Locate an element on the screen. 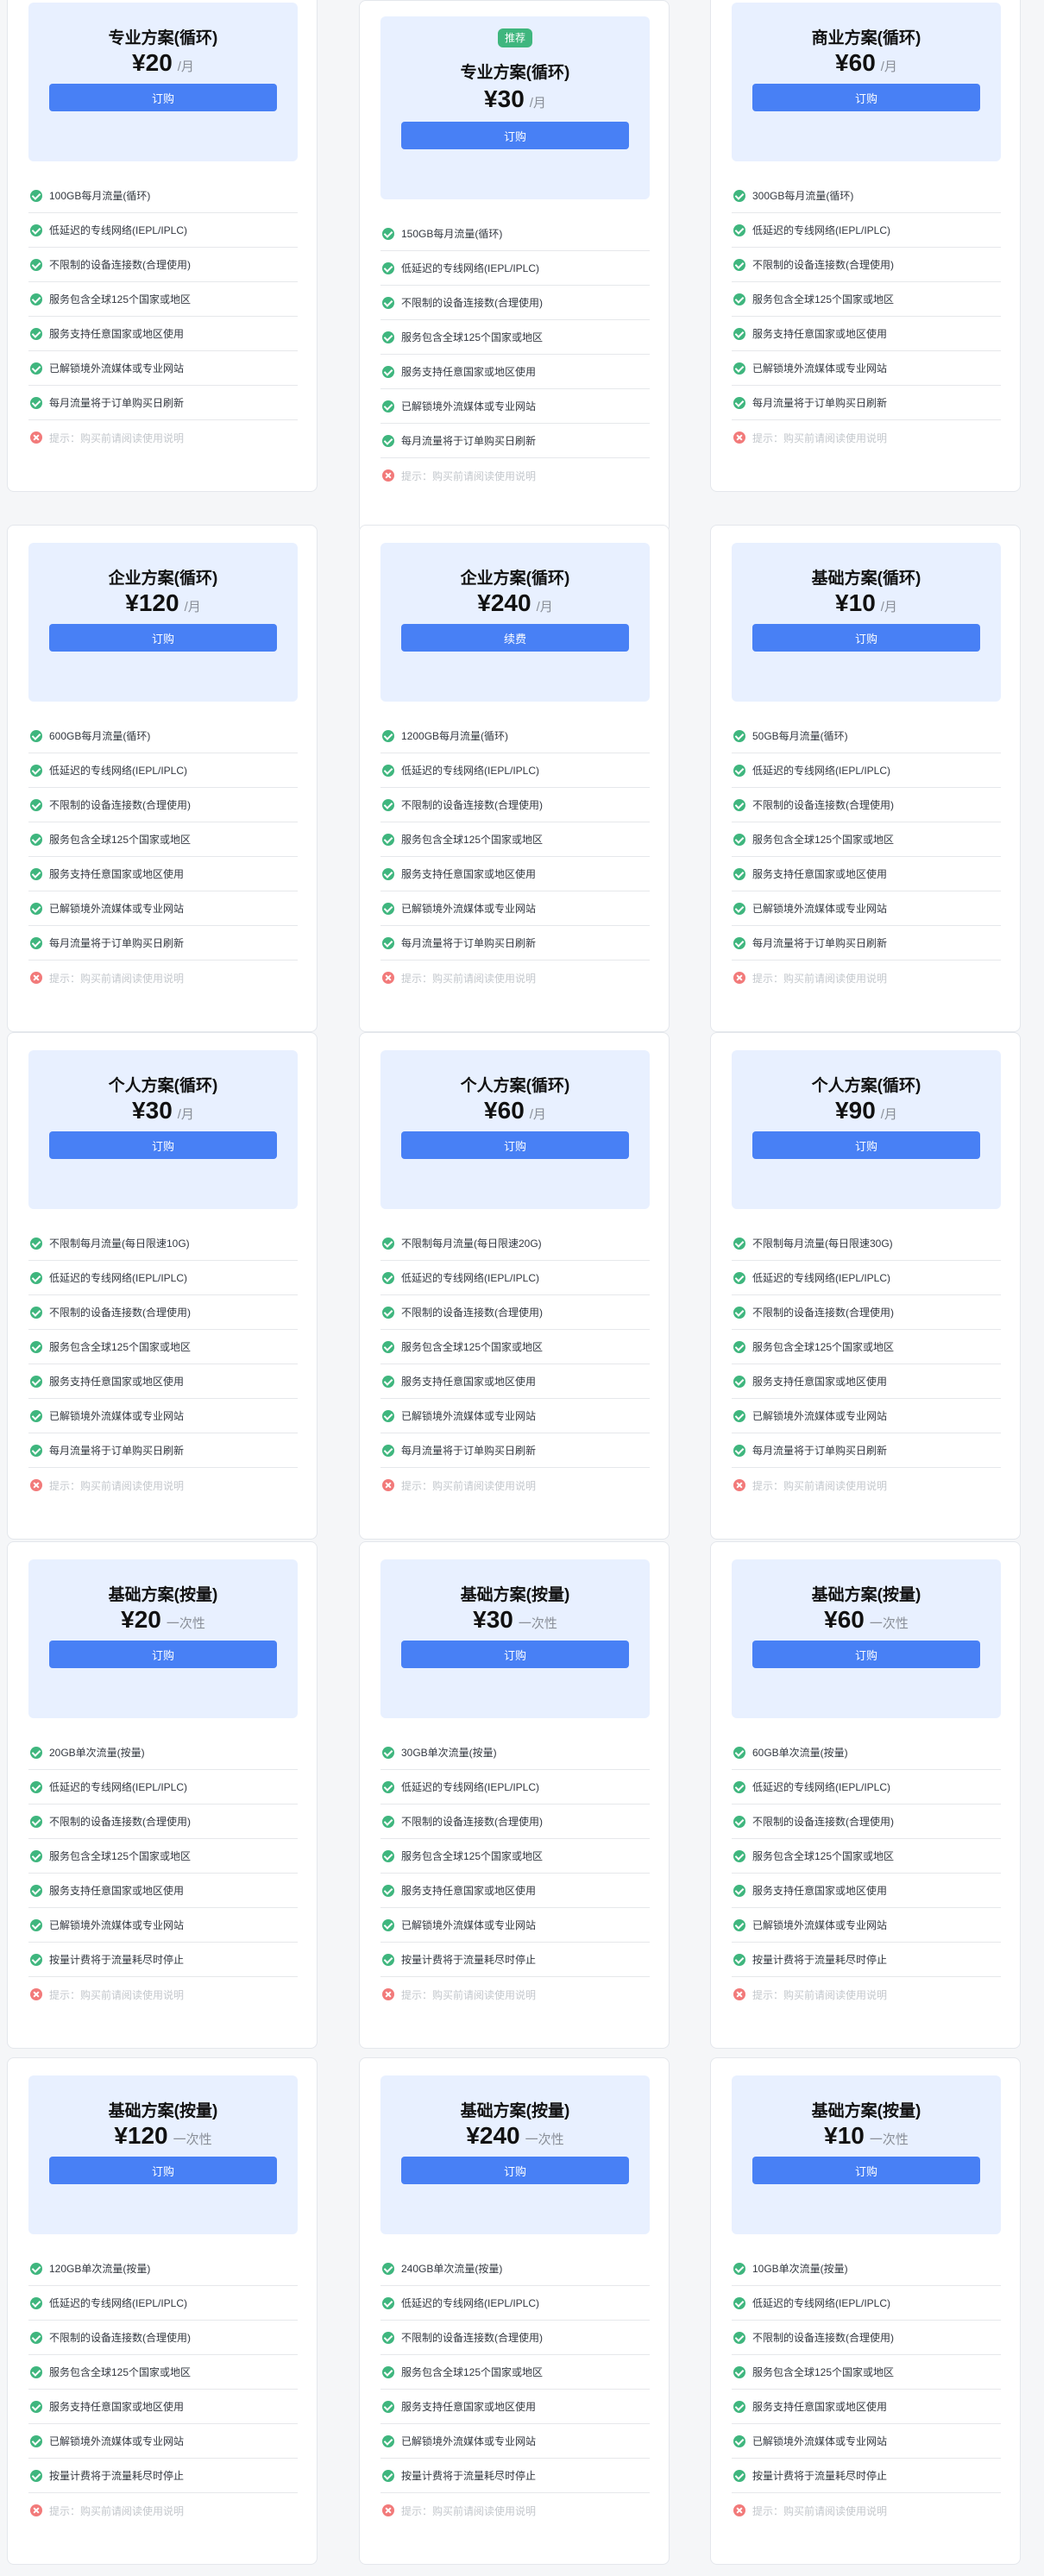  feature-text: 已解锁境外流媒体或专业网站 is located at coordinates (117, 368).